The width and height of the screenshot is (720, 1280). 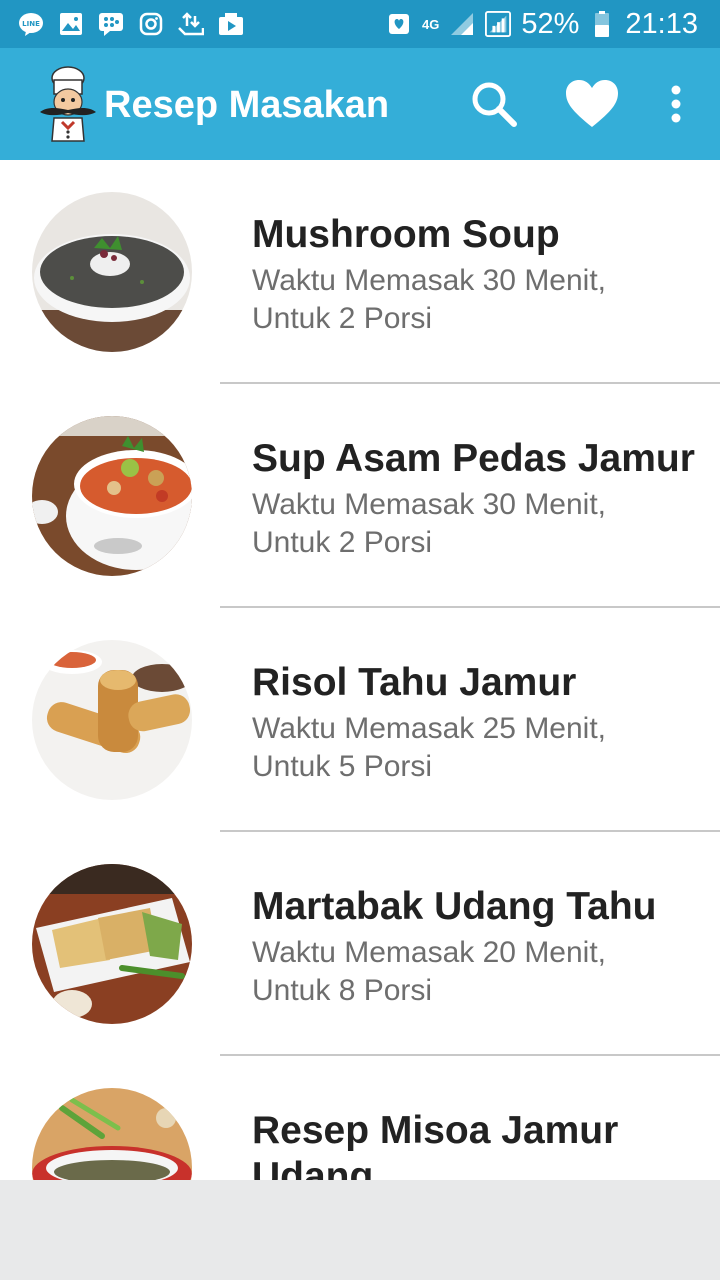 What do you see at coordinates (431, 24) in the screenshot?
I see `network-type-label: 4G` at bounding box center [431, 24].